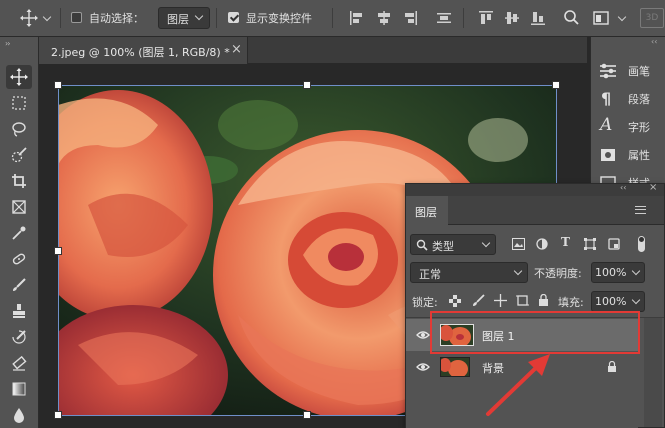 The width and height of the screenshot is (665, 428). What do you see at coordinates (601, 18) in the screenshot?
I see `workspace-icon` at bounding box center [601, 18].